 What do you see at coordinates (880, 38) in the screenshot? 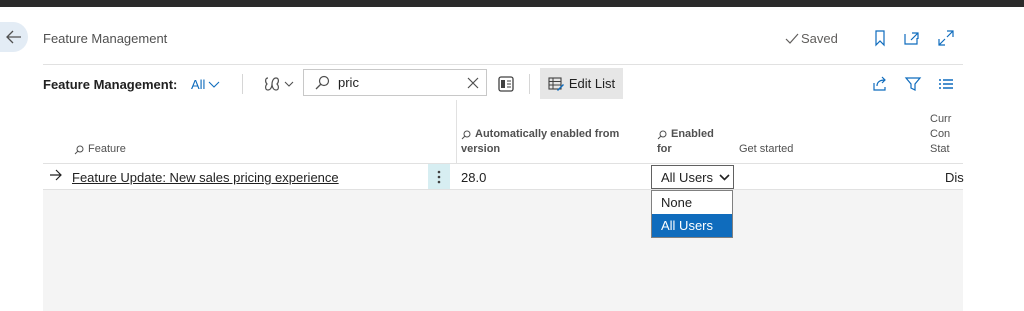
I see `bookmark-icon` at bounding box center [880, 38].